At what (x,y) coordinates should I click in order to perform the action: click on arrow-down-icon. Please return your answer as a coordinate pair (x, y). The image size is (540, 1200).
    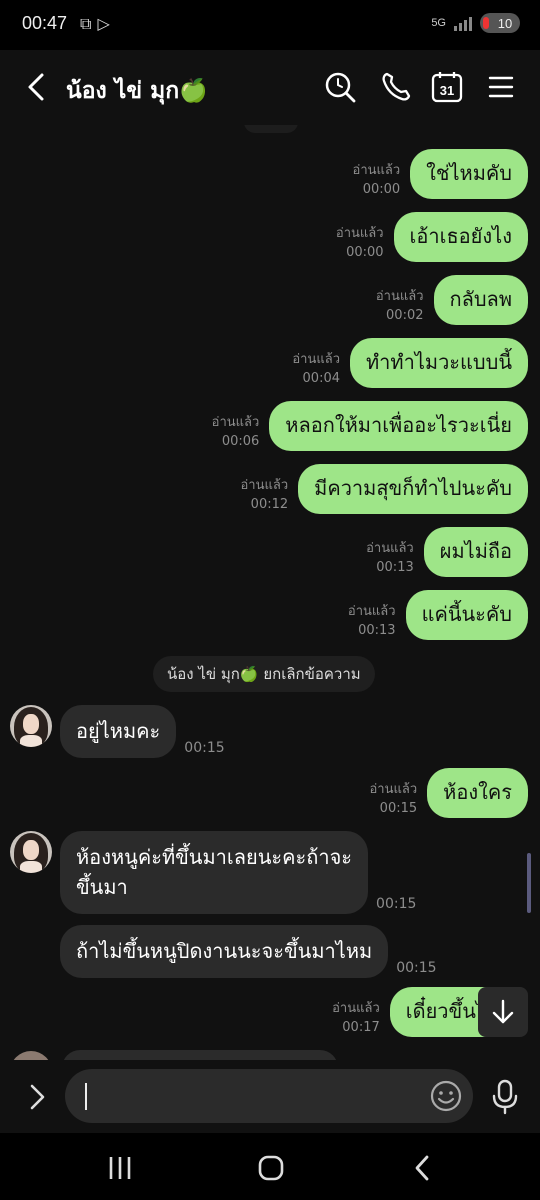
    Looking at the image, I should click on (503, 1011).